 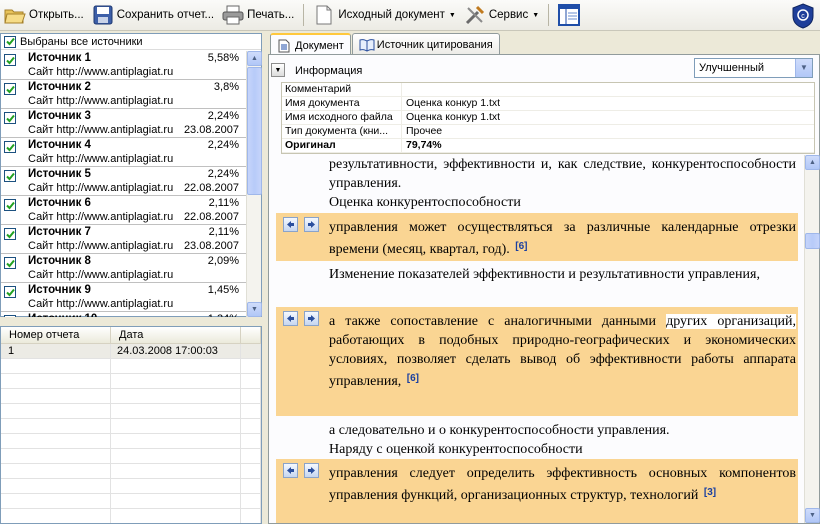 I want to click on source-name: Источник 6, so click(x=59, y=203).